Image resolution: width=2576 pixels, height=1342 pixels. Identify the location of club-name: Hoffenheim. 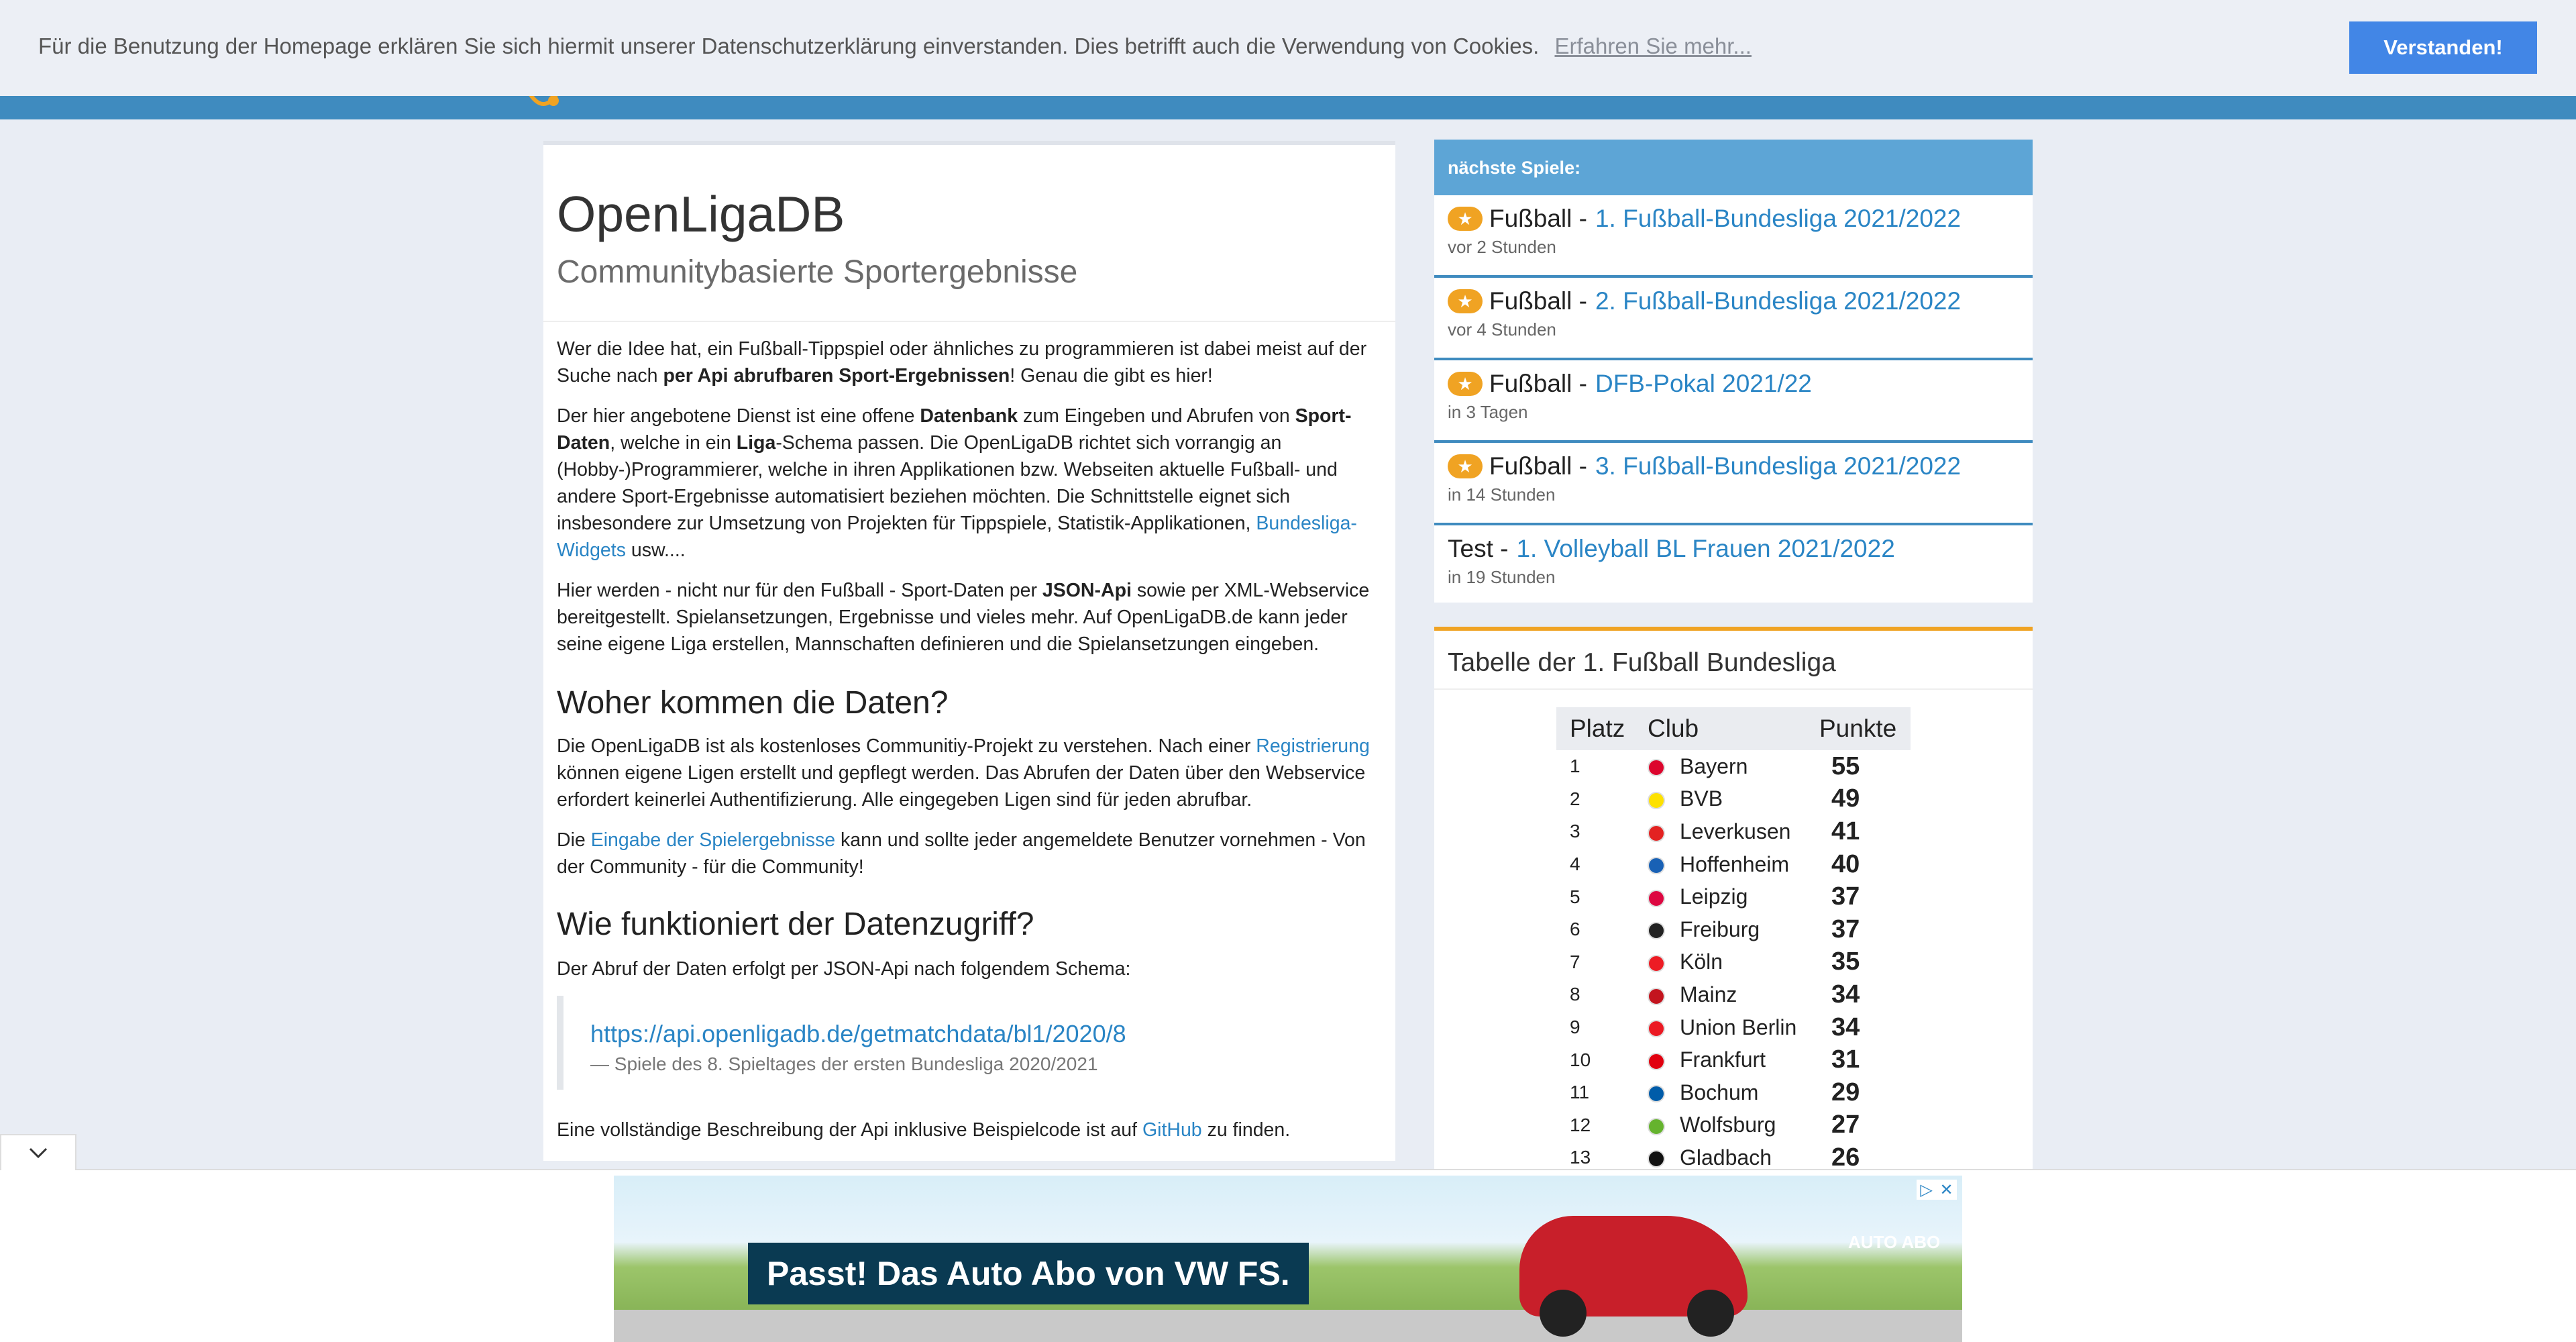
(1735, 863).